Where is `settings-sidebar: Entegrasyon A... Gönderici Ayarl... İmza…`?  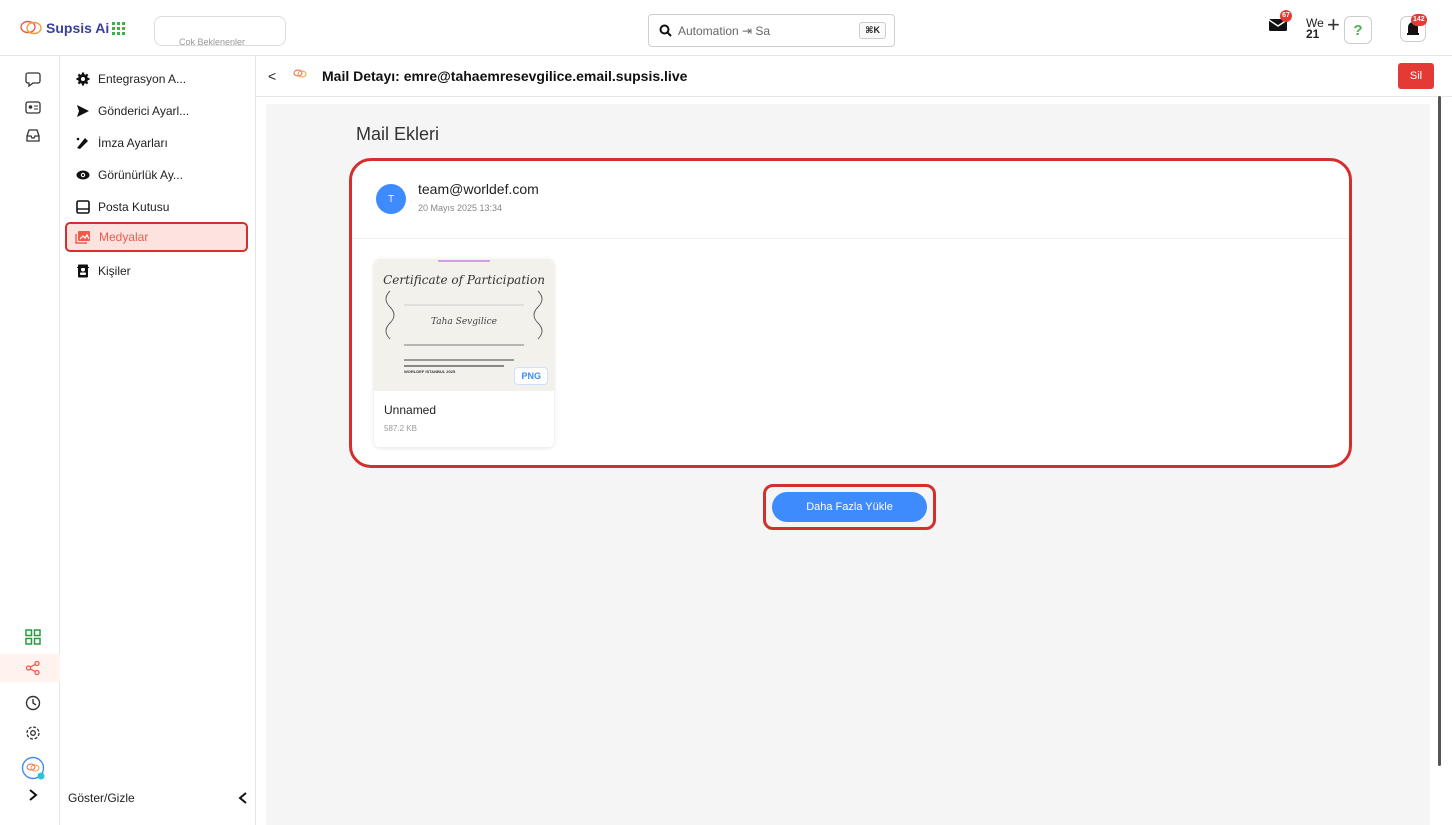
settings-sidebar: Entegrasyon A... Gönderici Ayarl... İmza… is located at coordinates (158, 440).